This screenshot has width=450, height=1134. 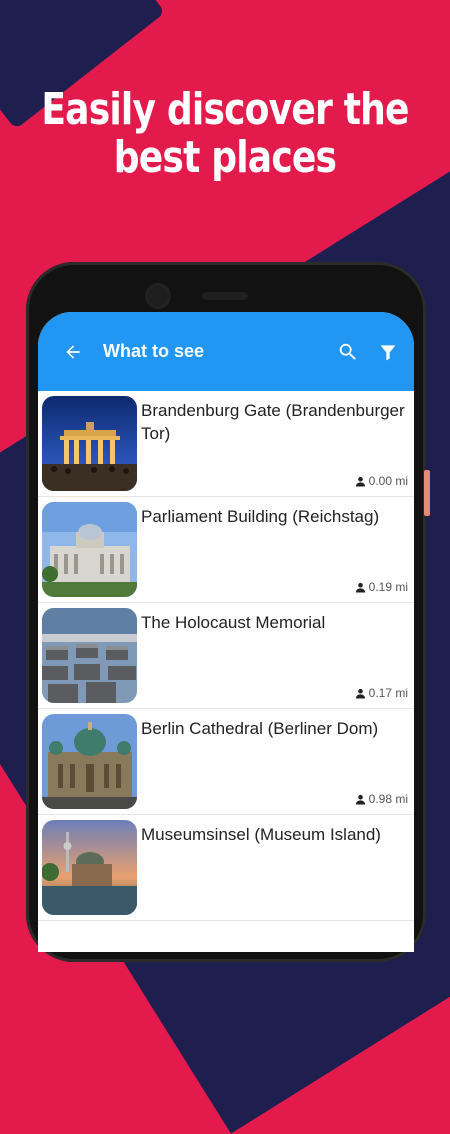 What do you see at coordinates (388, 799) in the screenshot?
I see `distance-value: 0.98 mi` at bounding box center [388, 799].